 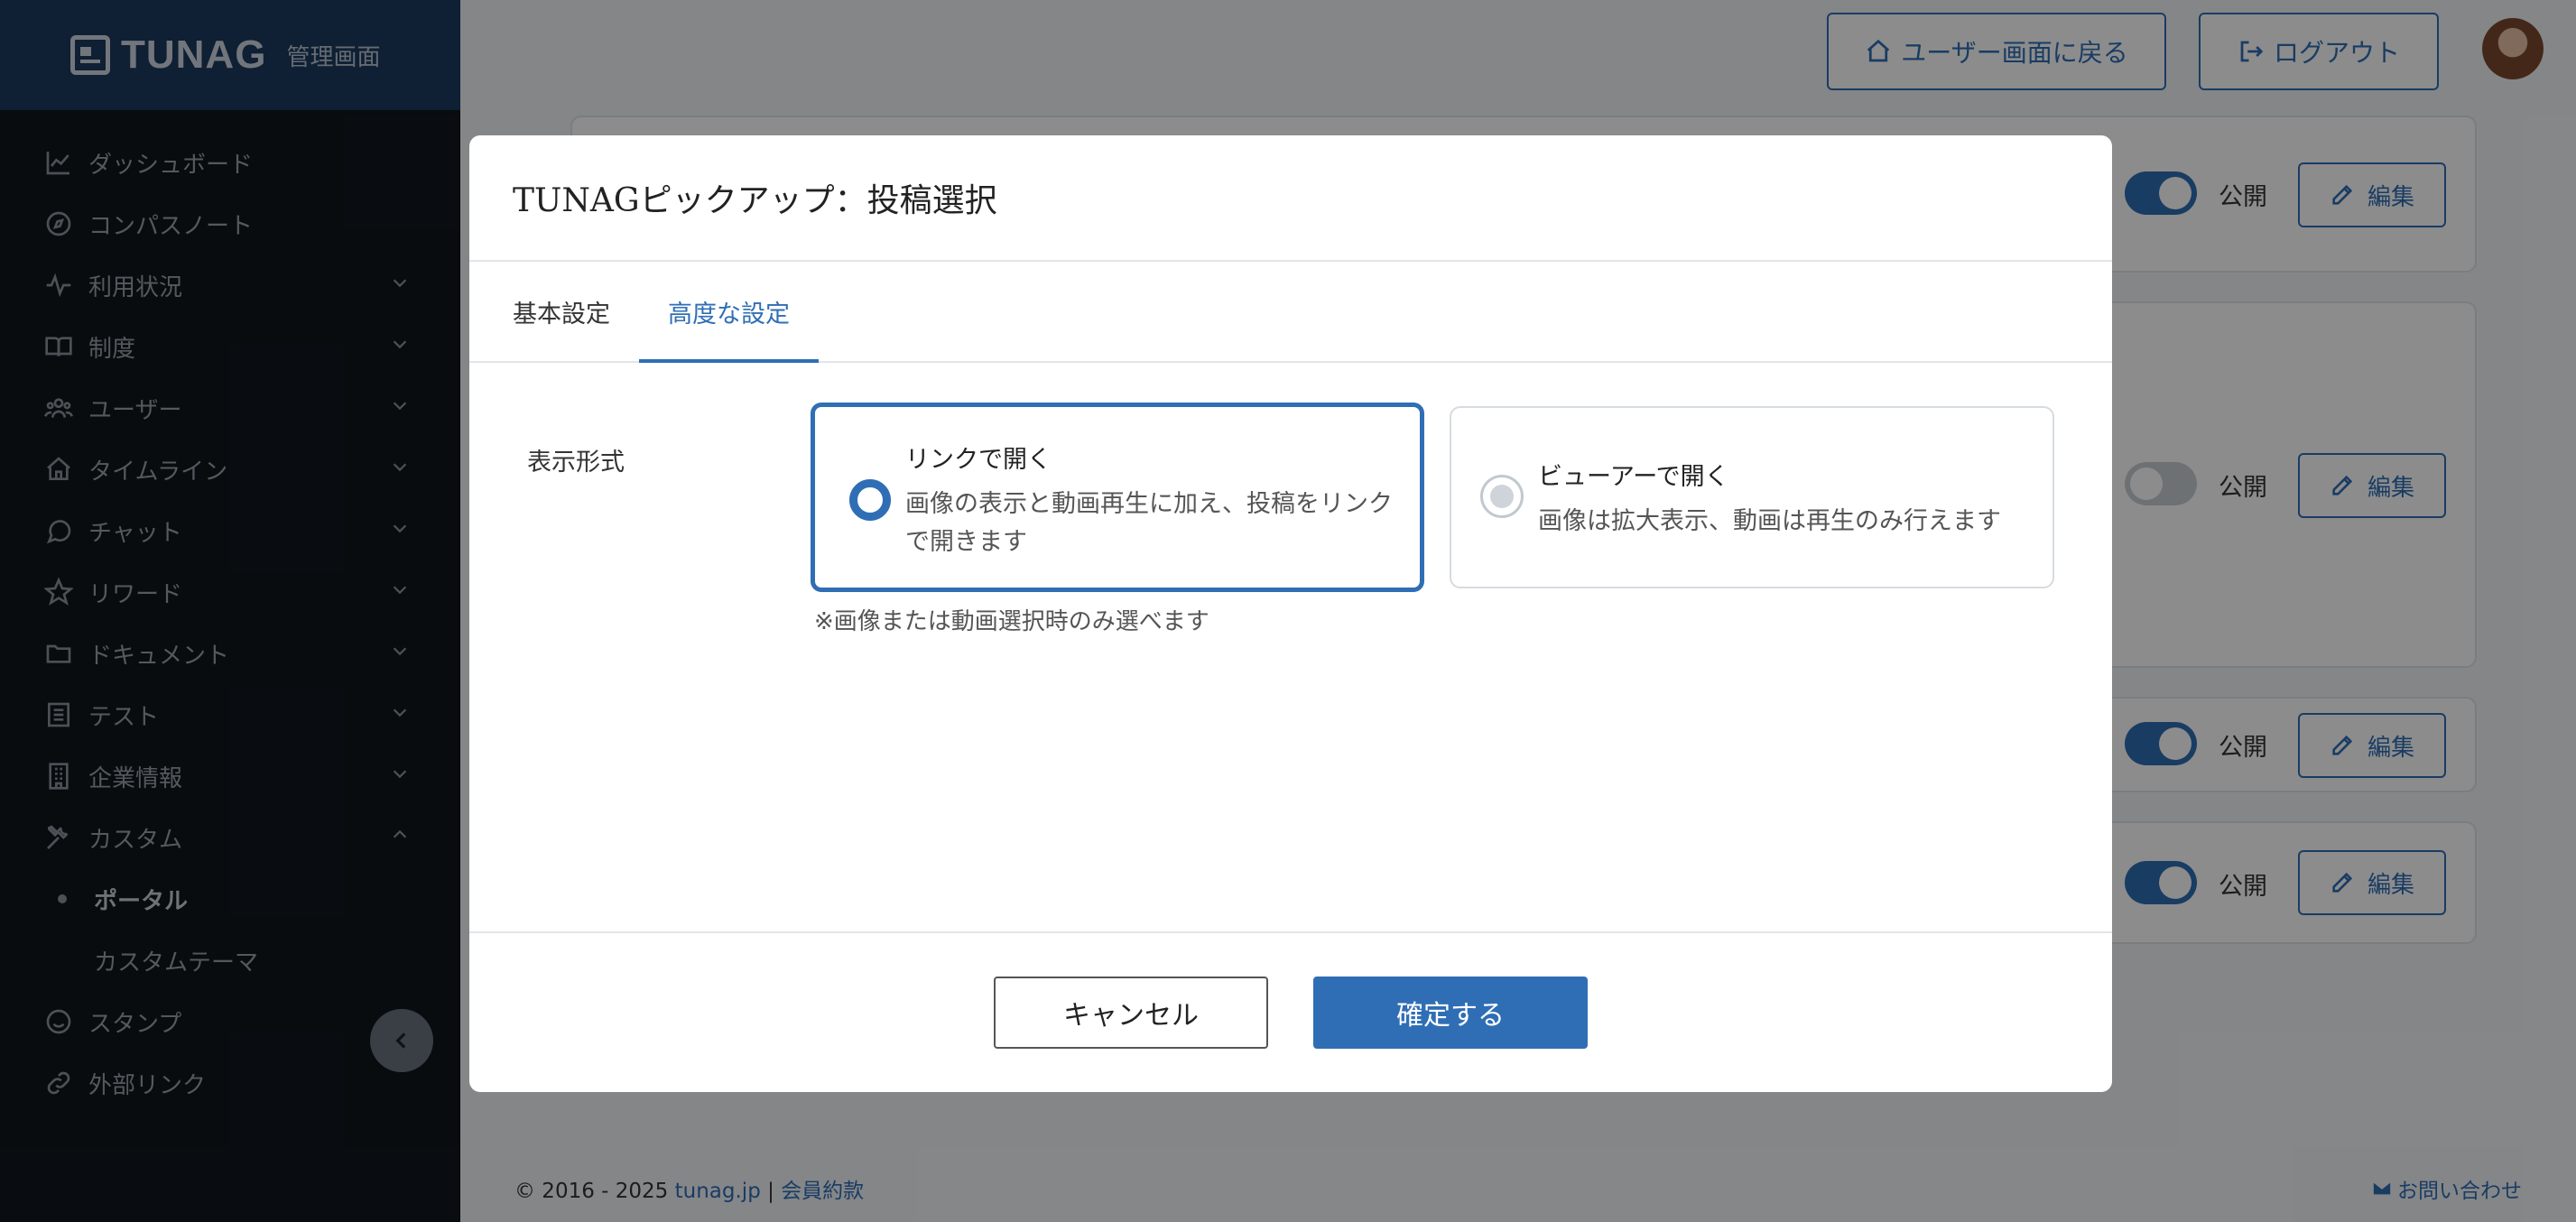 I want to click on display-format-note: ※画像または動画選択時のみ選べます, so click(x=1011, y=621).